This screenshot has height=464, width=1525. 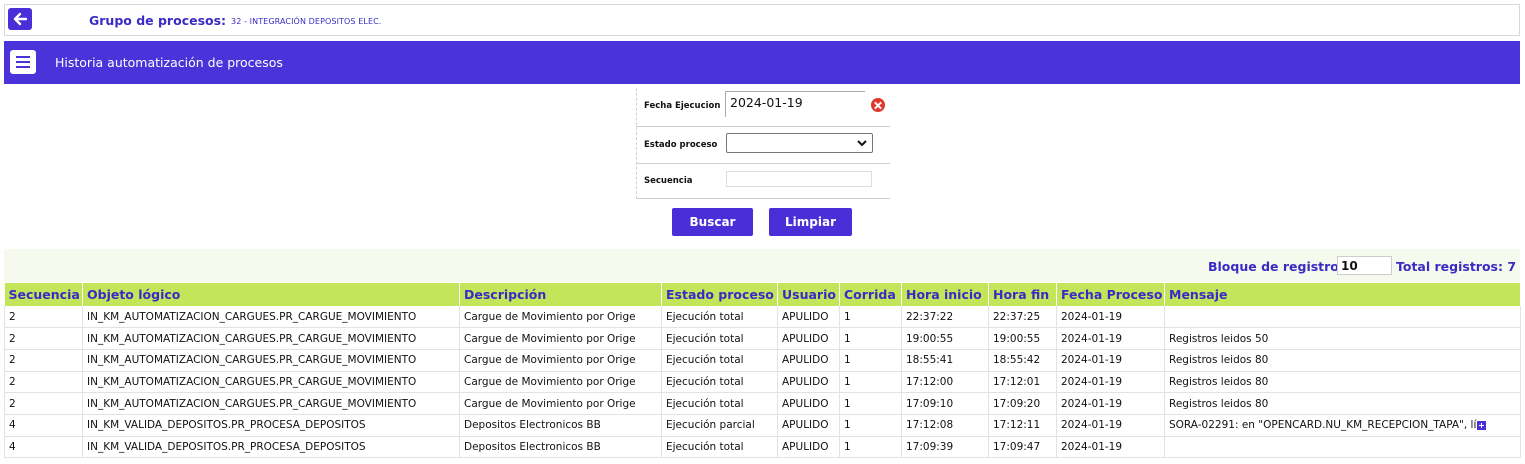 I want to click on bloque-input: 10, so click(x=1364, y=265).